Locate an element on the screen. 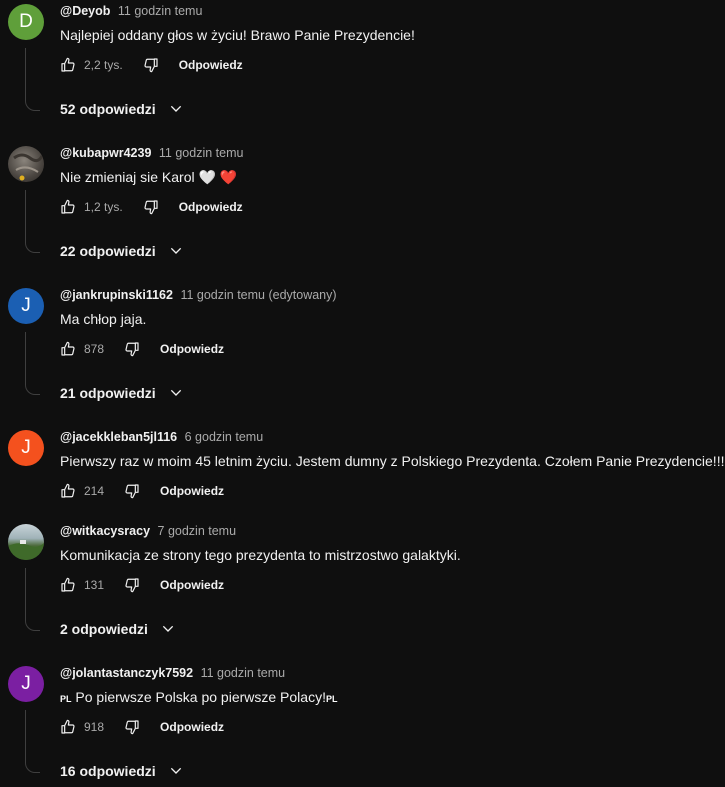 The height and width of the screenshot is (787, 725). author-name: @Deyob is located at coordinates (85, 11).